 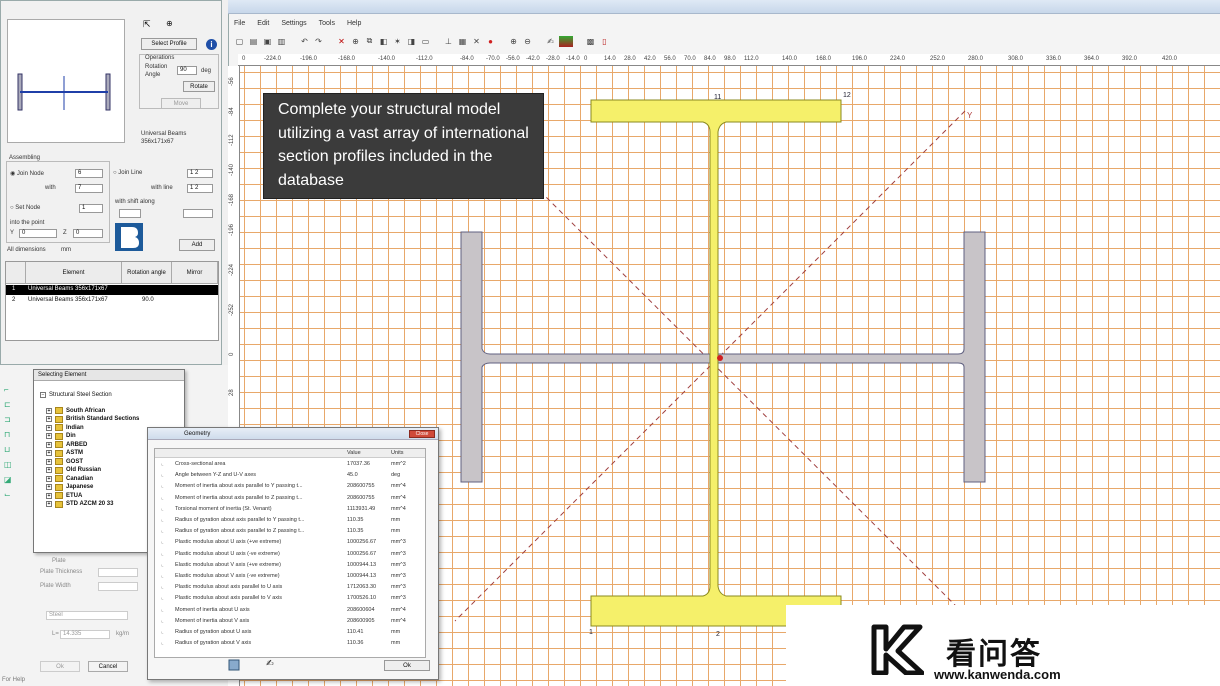 I want to click on tool-icon: ◫, so click(x=10, y=464).